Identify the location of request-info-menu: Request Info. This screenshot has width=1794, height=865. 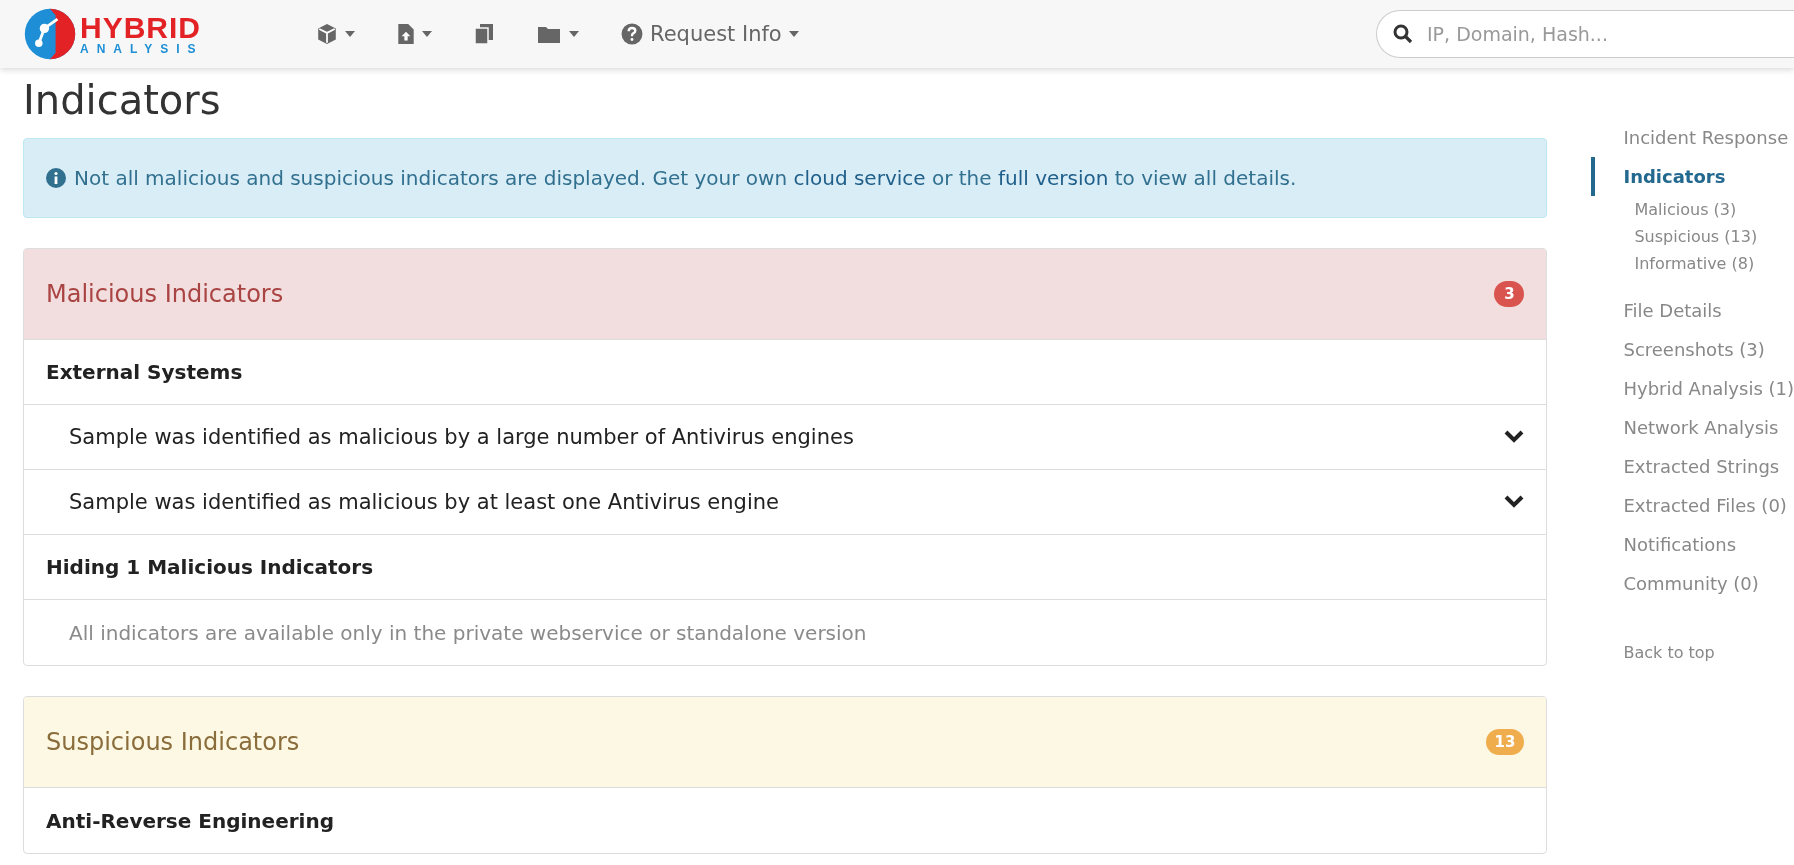
(710, 34).